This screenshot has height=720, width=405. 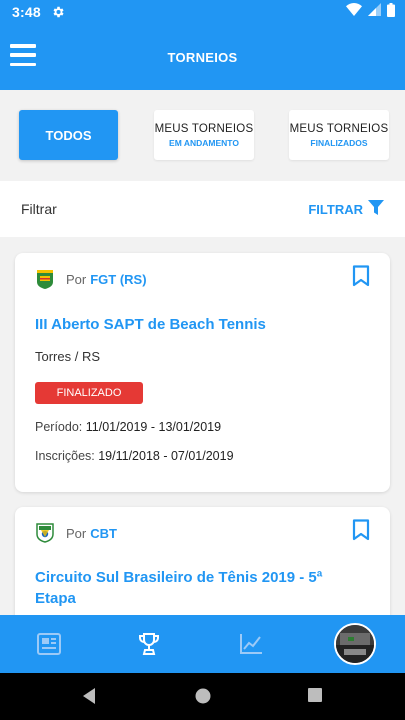 What do you see at coordinates (391, 12) in the screenshot?
I see `battery-icon` at bounding box center [391, 12].